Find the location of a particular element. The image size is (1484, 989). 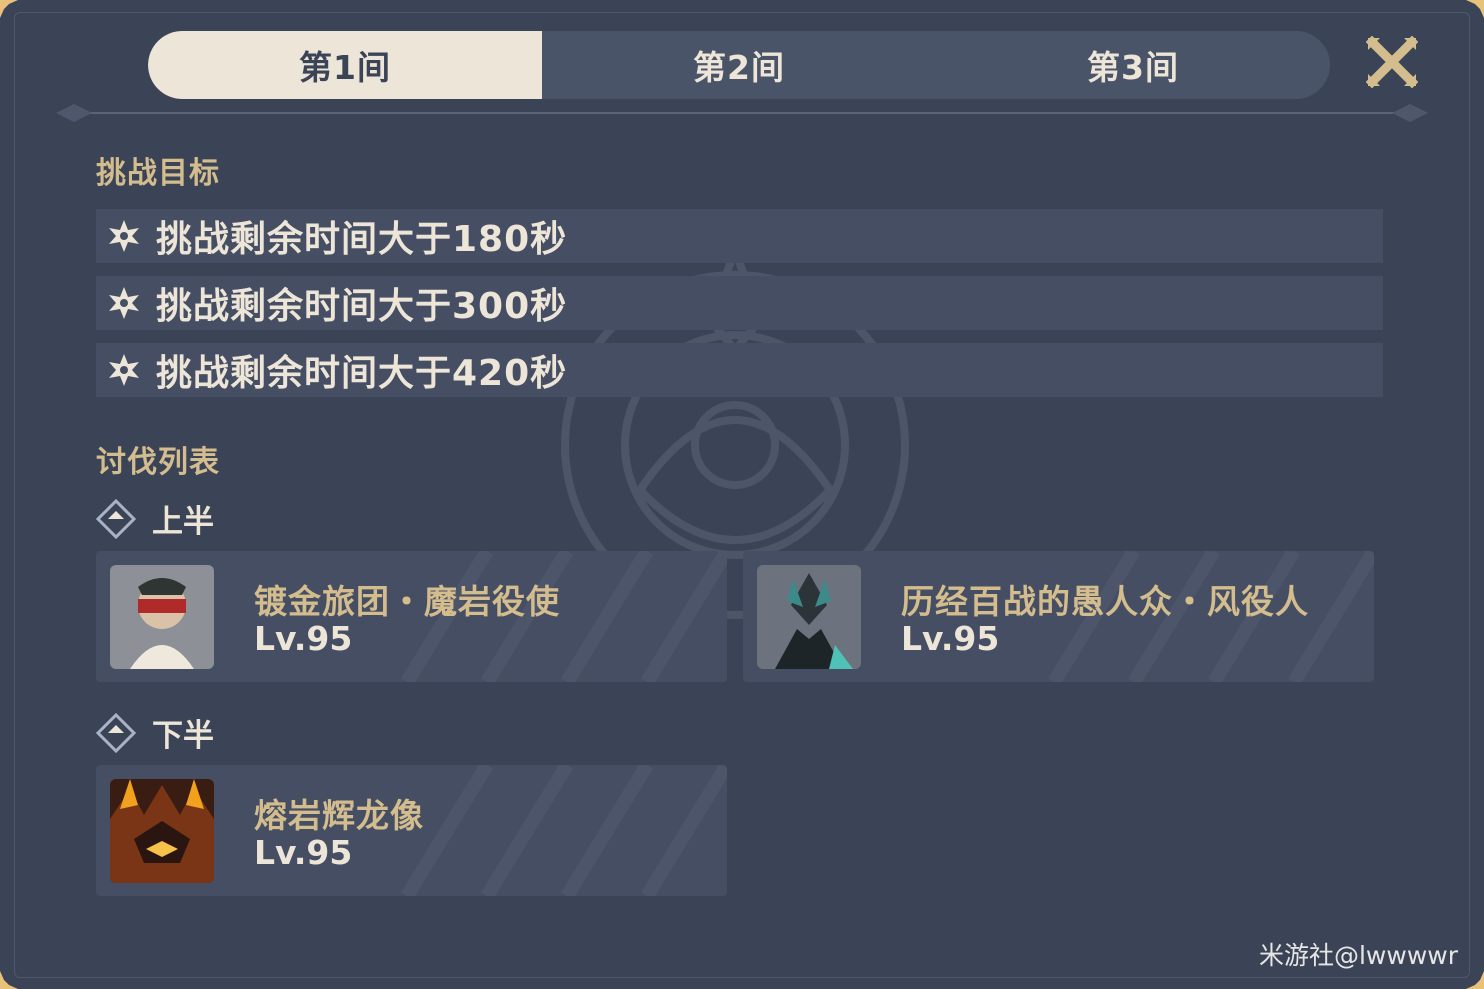

tab-floor-3: 第3间 is located at coordinates (1133, 65).